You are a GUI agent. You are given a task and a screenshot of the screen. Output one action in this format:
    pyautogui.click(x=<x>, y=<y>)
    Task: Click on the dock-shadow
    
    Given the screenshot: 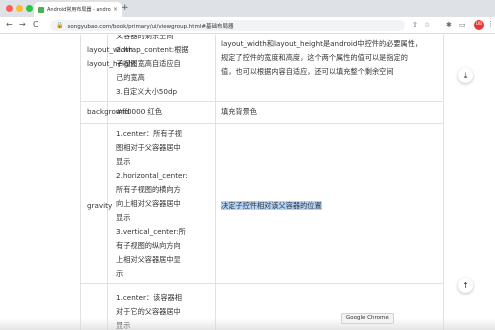 What is the action you would take?
    pyautogui.click(x=247, y=324)
    